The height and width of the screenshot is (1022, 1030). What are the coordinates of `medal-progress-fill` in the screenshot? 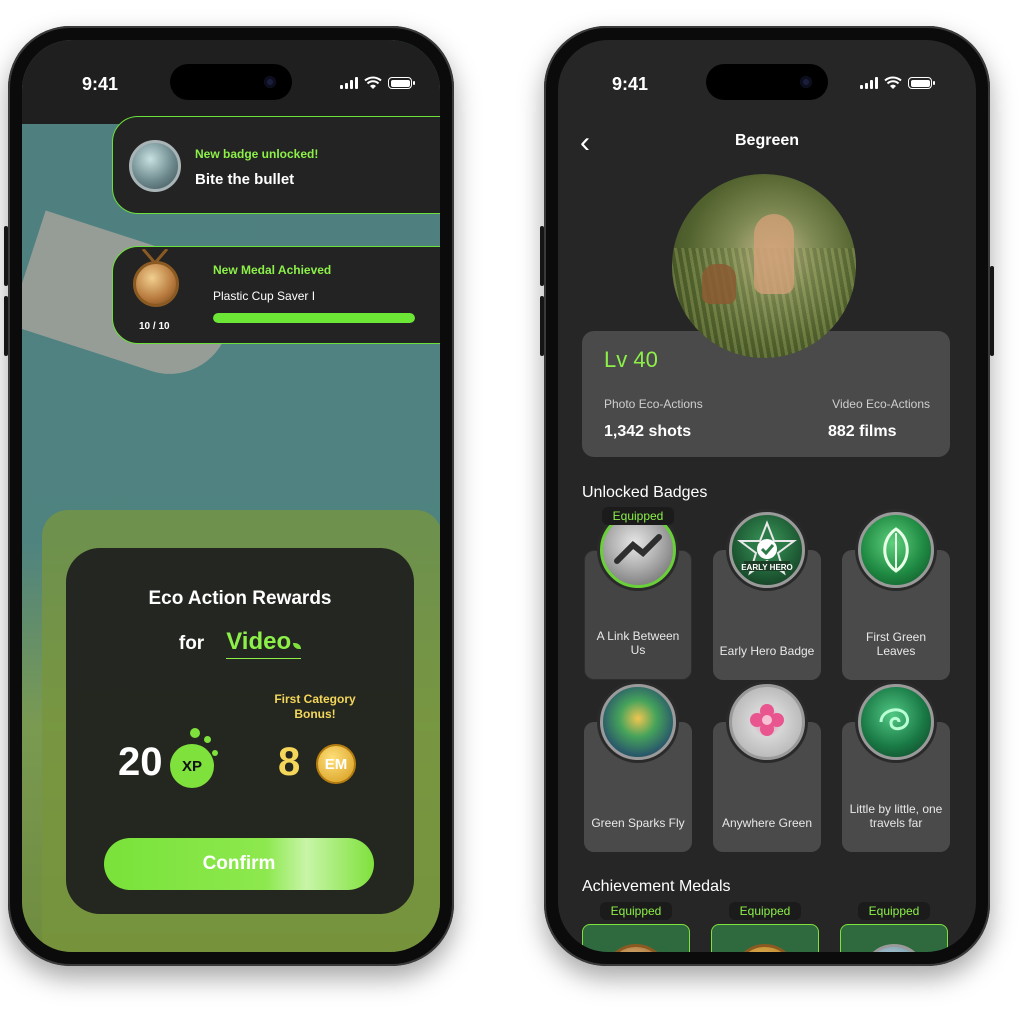 It's located at (314, 318).